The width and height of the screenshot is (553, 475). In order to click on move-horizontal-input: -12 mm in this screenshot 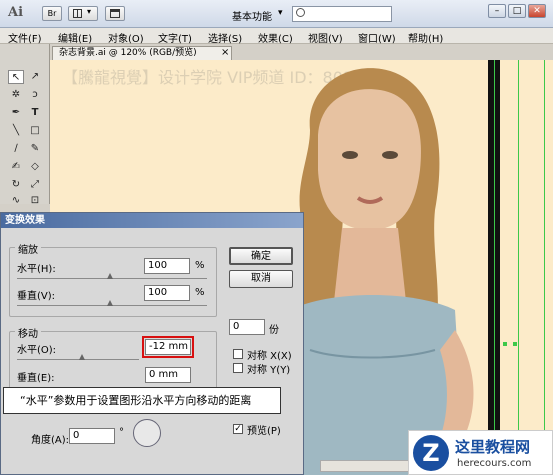, I will do `click(168, 347)`.